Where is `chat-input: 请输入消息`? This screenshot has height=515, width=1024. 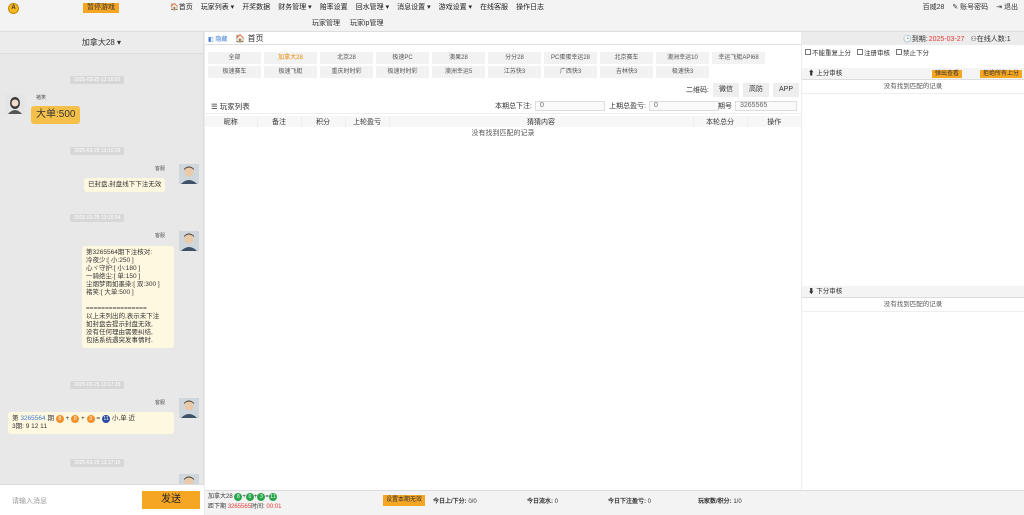
chat-input: 请输入消息 is located at coordinates (29, 501).